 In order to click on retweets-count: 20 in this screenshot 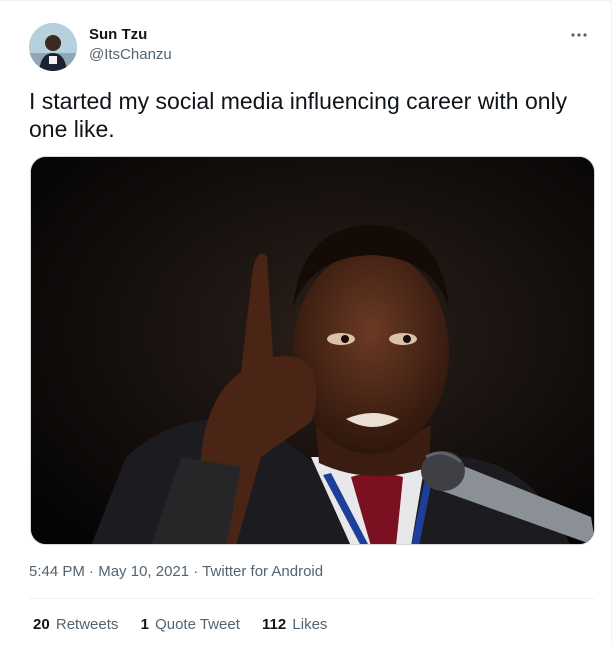, I will do `click(41, 624)`.